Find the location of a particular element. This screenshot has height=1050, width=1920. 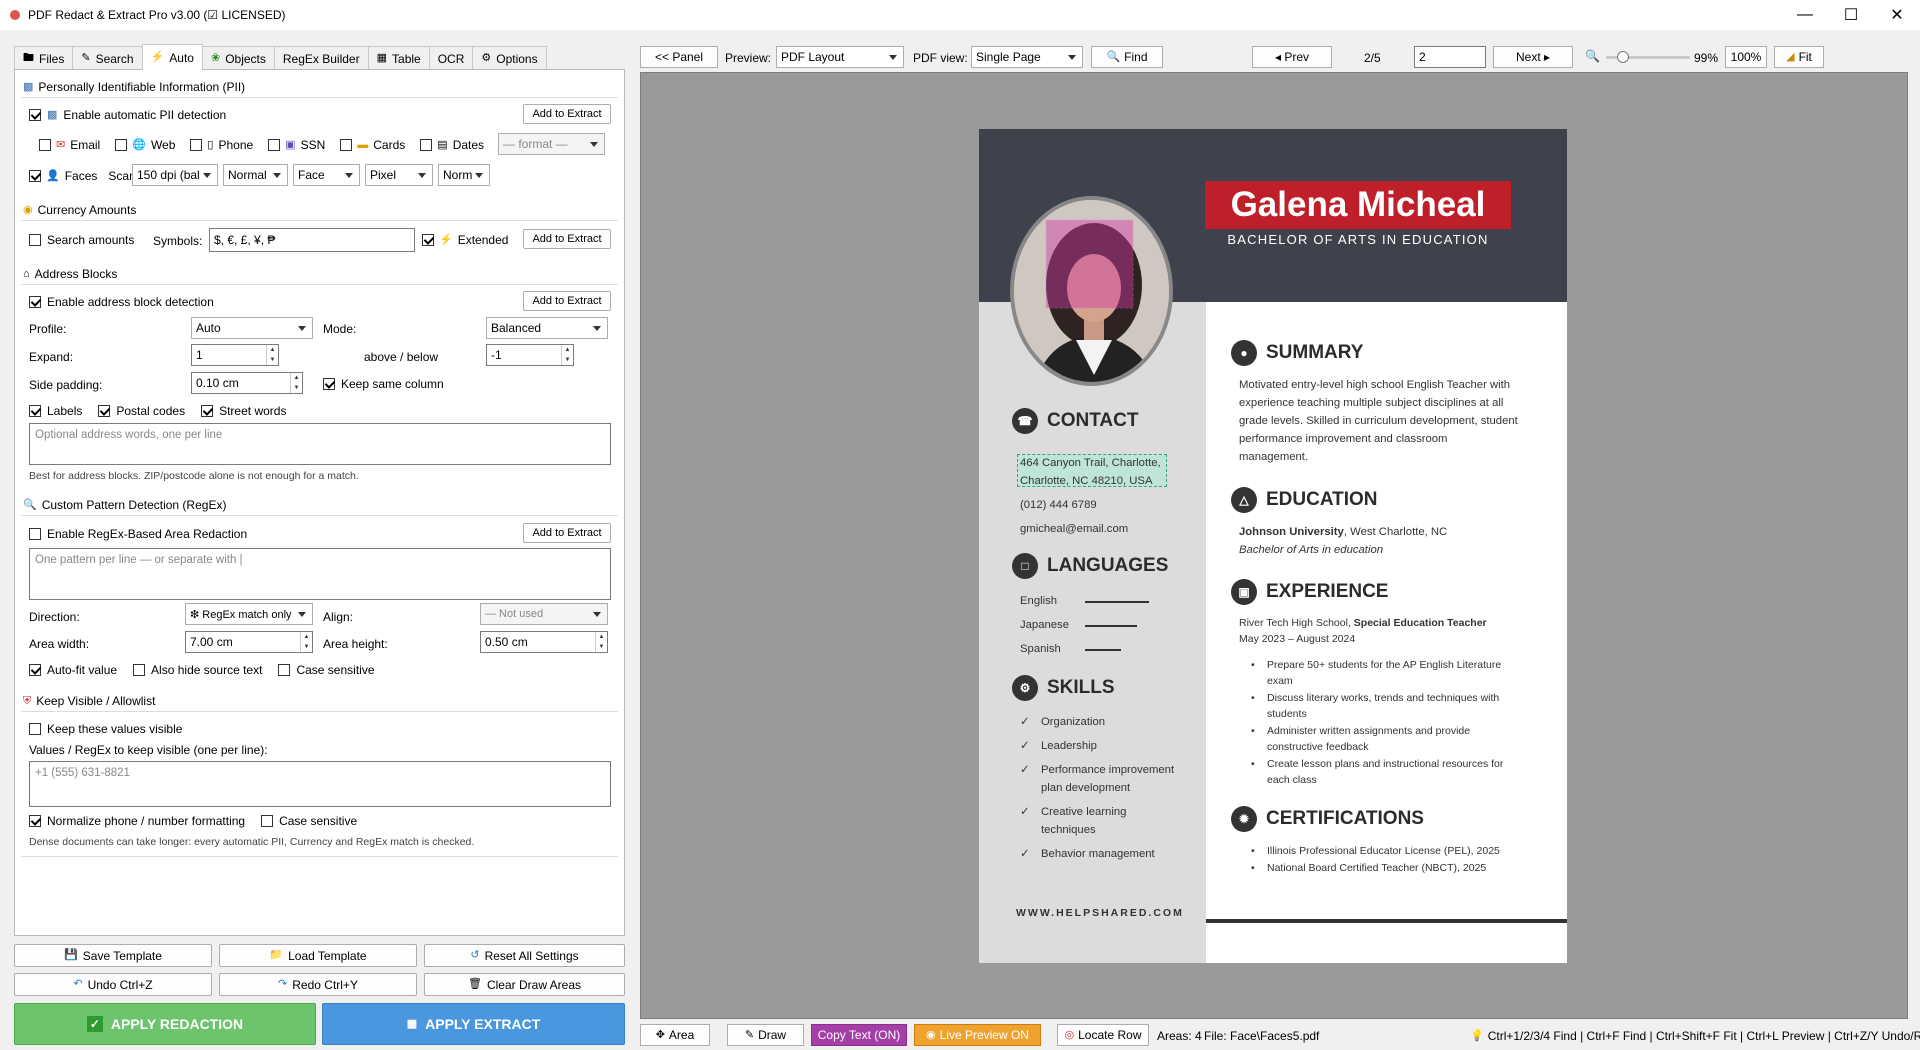

street-words-checkbox is located at coordinates (207, 411).